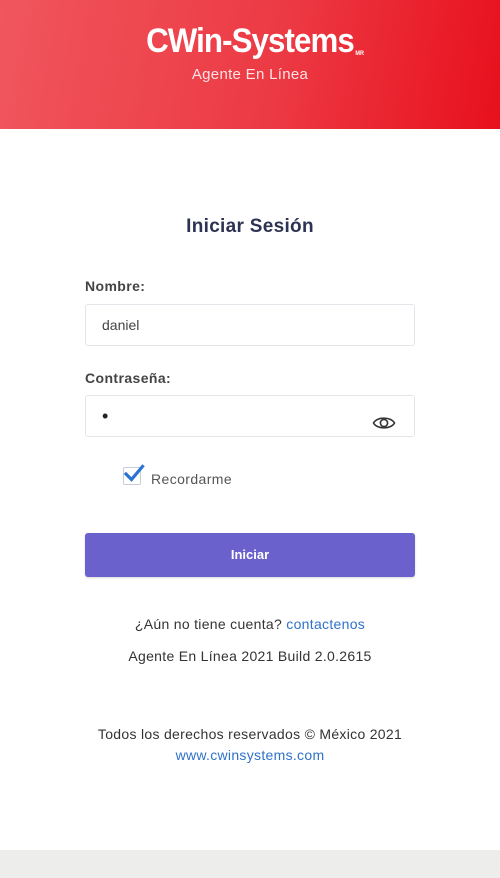 This screenshot has width=500, height=878. I want to click on checkmark-icon, so click(134, 473).